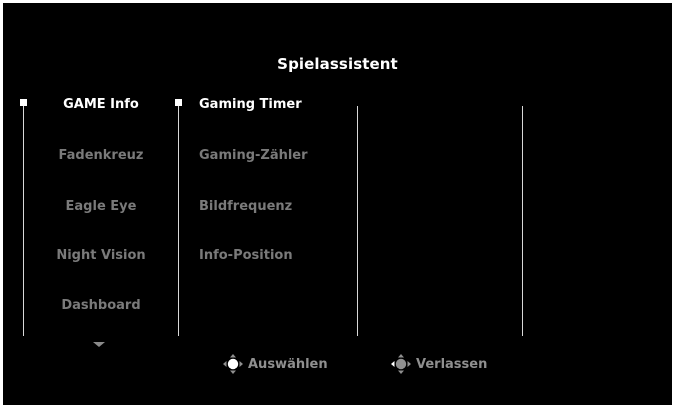 This screenshot has height=408, width=675. I want to click on menu-item-fadenkreuz: Fadenkreuz, so click(101, 156).